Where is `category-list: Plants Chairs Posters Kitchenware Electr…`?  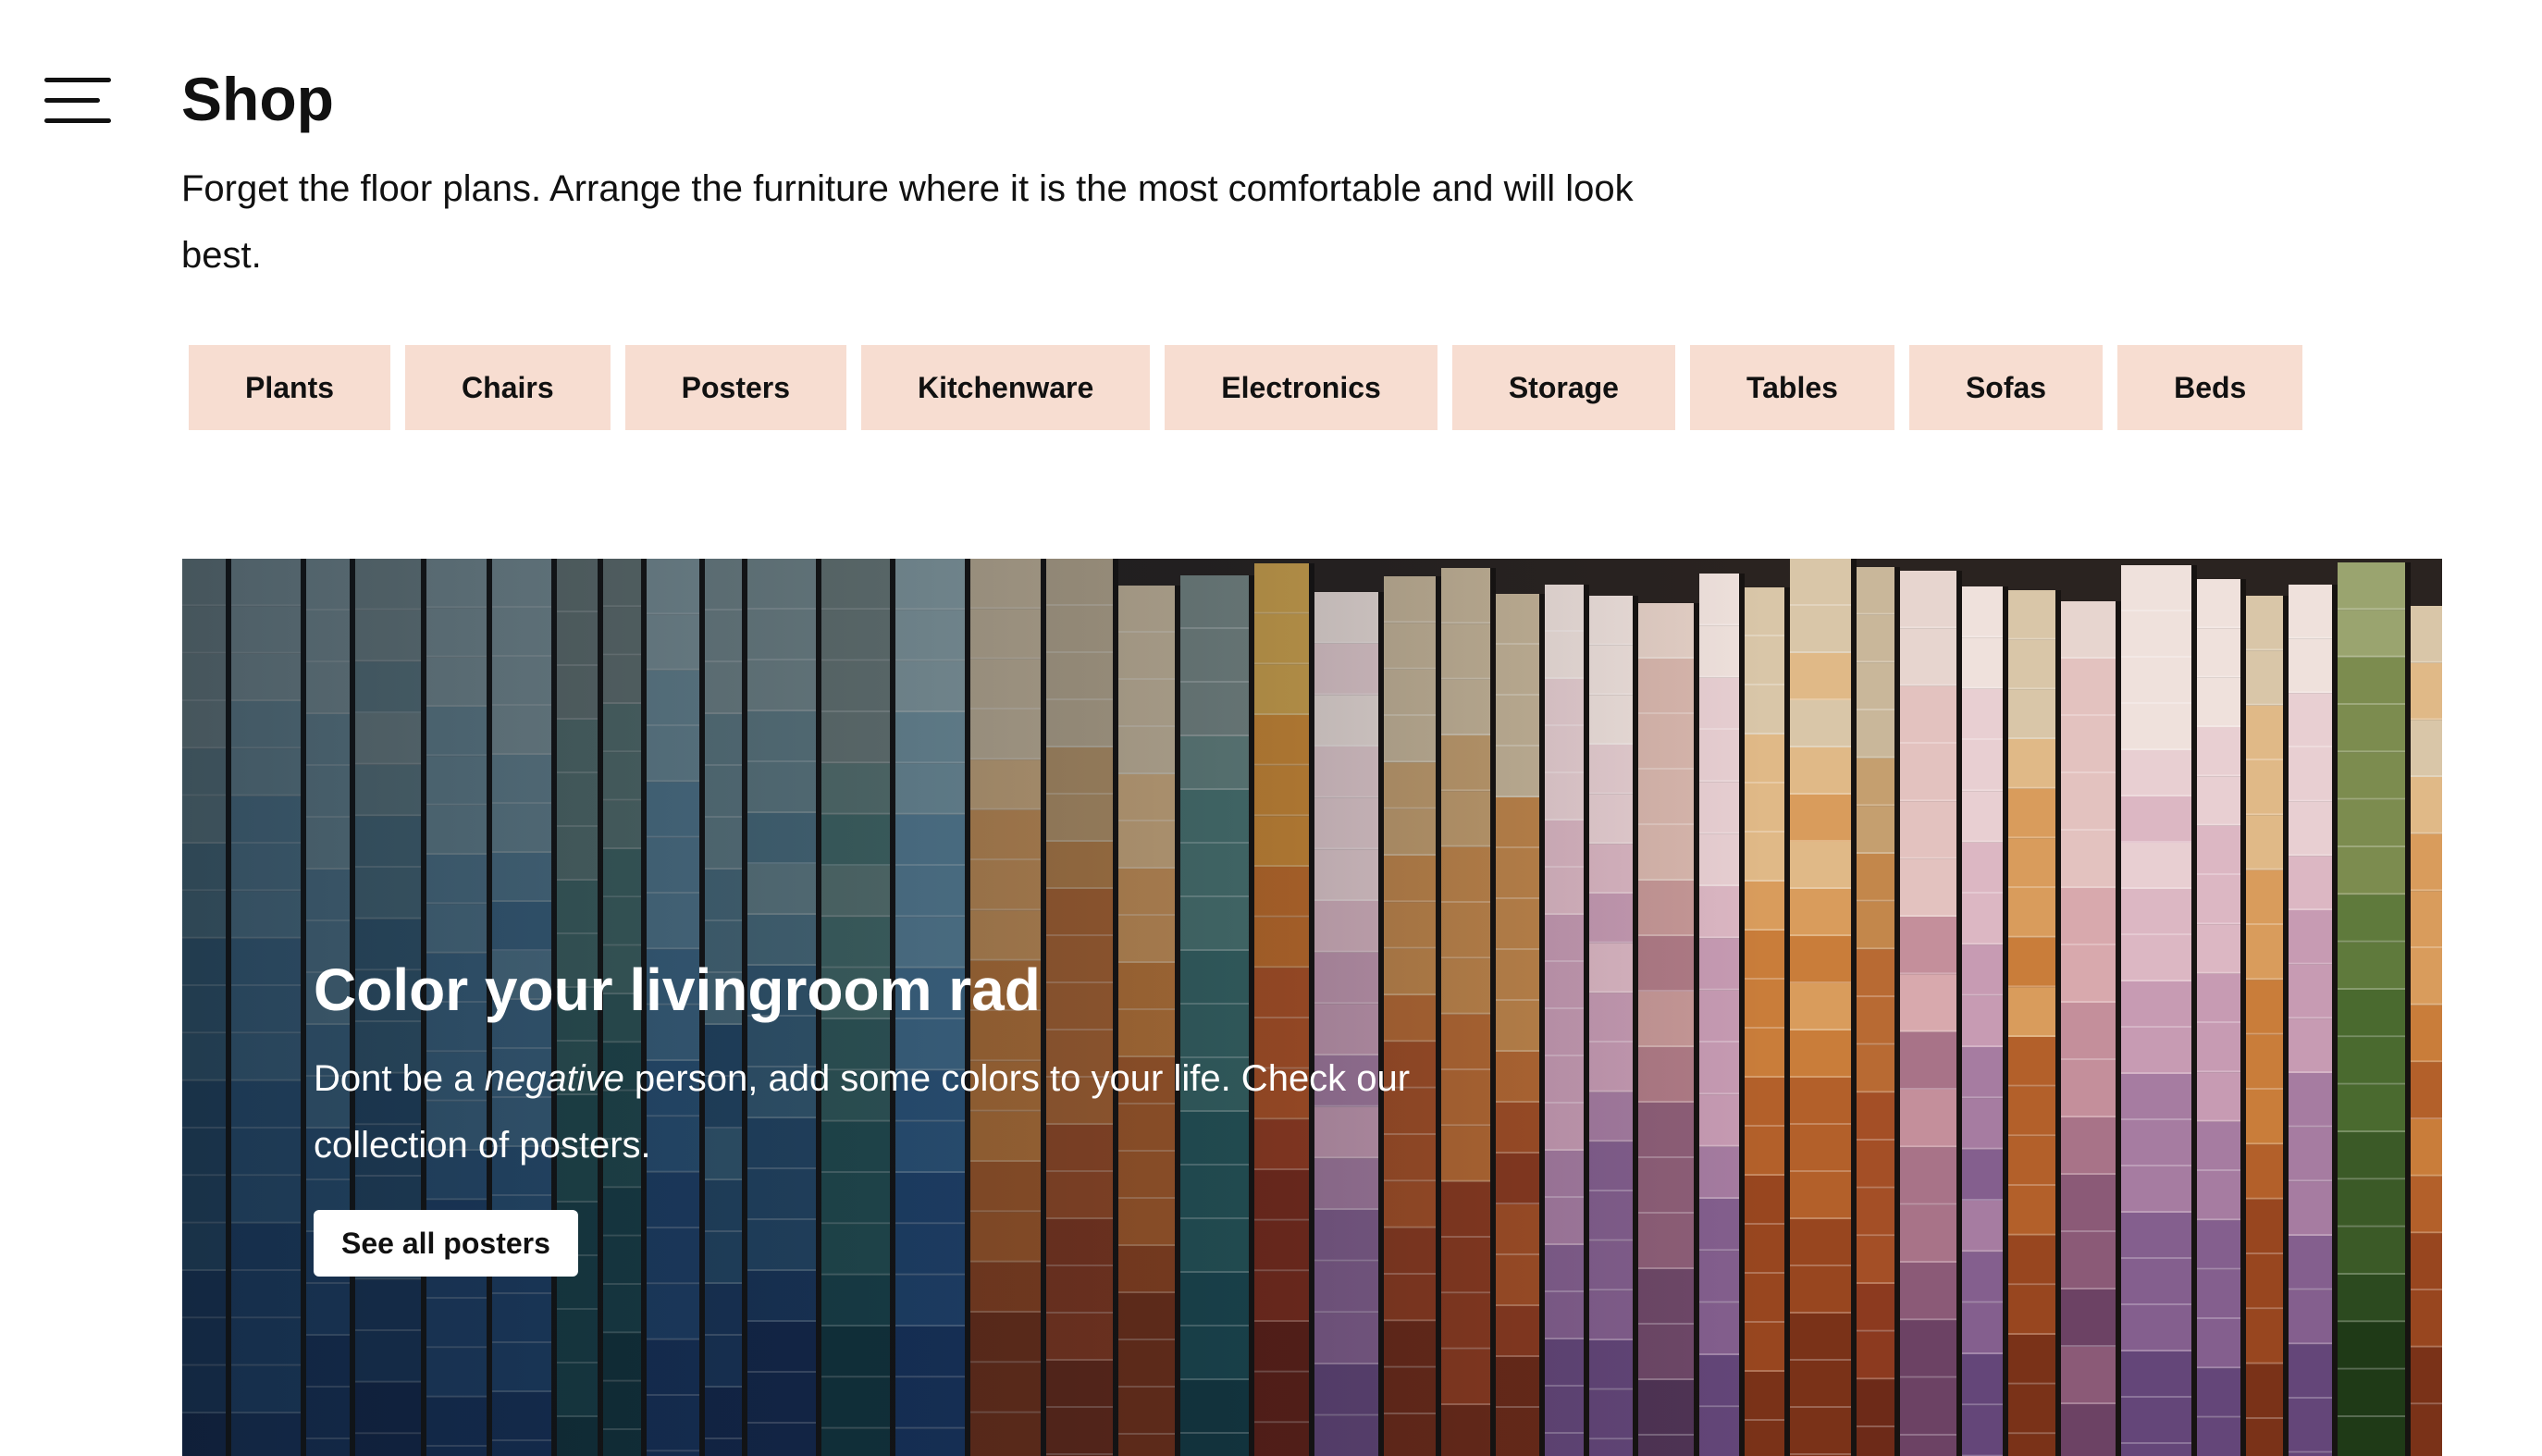 category-list: Plants Chairs Posters Kitchenware Electr… is located at coordinates (1246, 387).